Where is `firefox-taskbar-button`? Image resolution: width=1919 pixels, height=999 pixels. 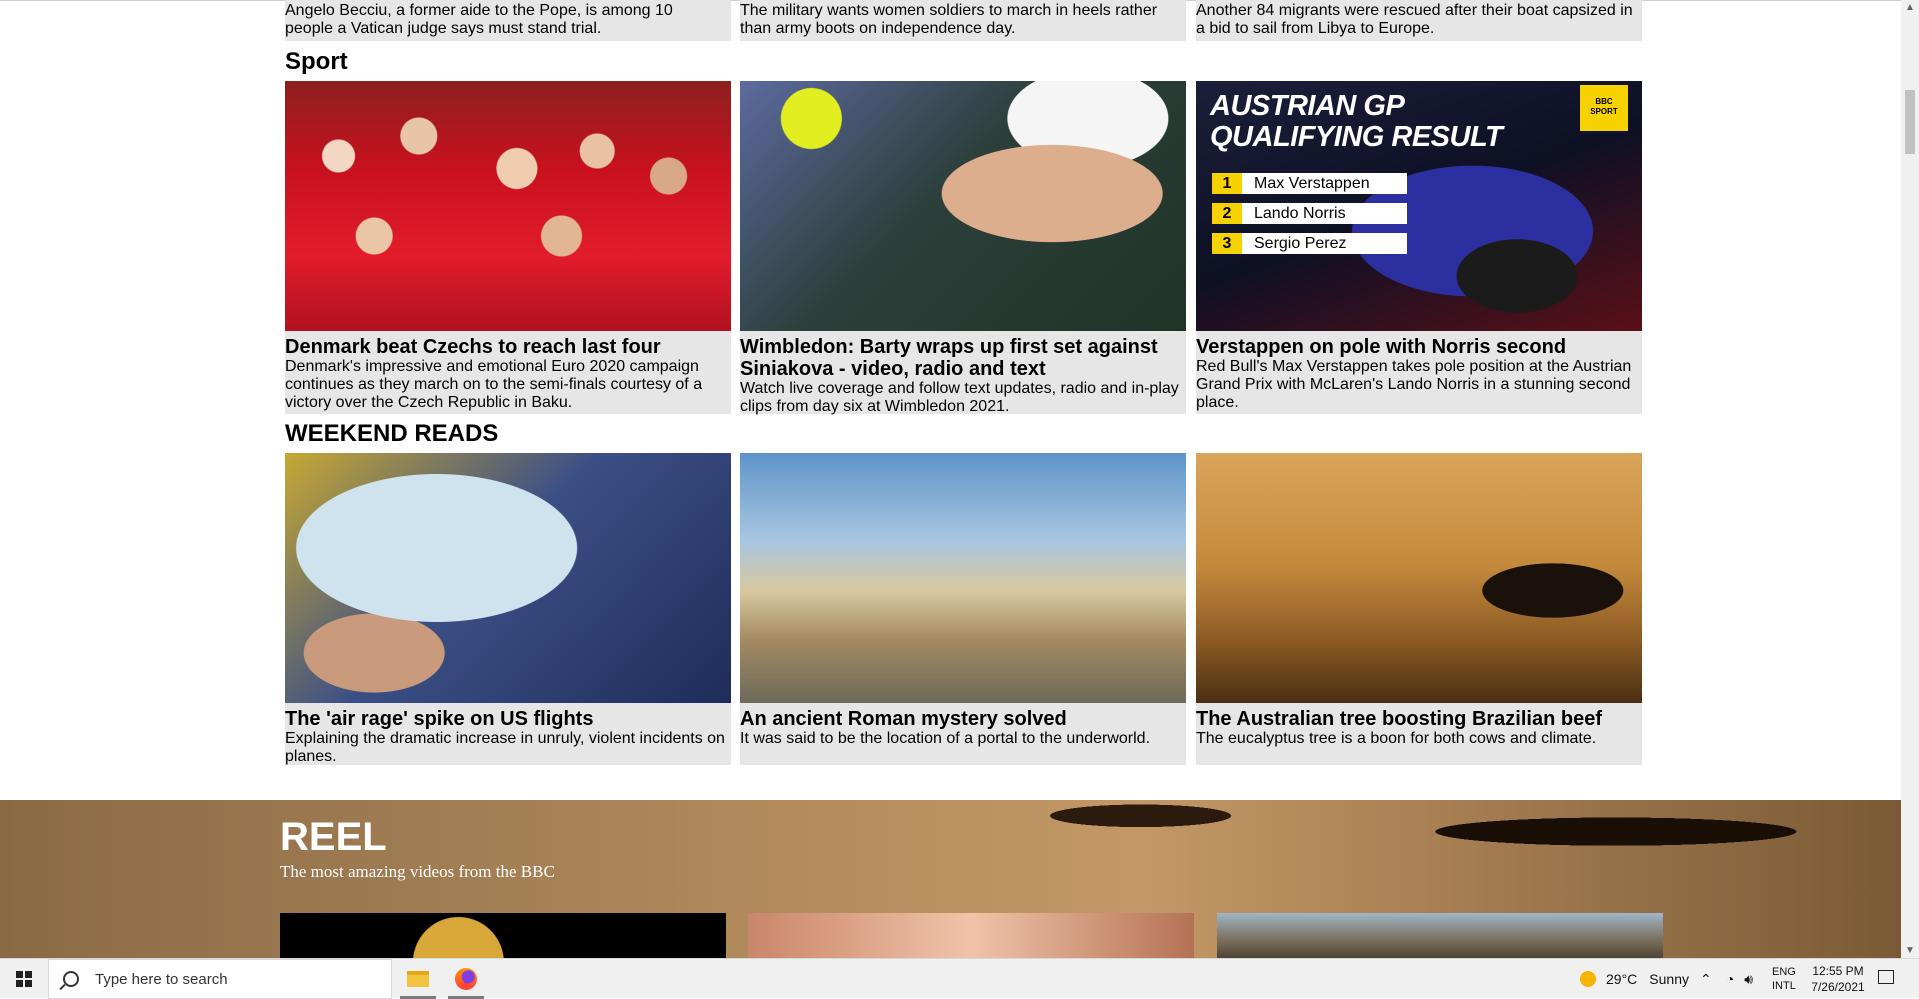
firefox-taskbar-button is located at coordinates (466, 979).